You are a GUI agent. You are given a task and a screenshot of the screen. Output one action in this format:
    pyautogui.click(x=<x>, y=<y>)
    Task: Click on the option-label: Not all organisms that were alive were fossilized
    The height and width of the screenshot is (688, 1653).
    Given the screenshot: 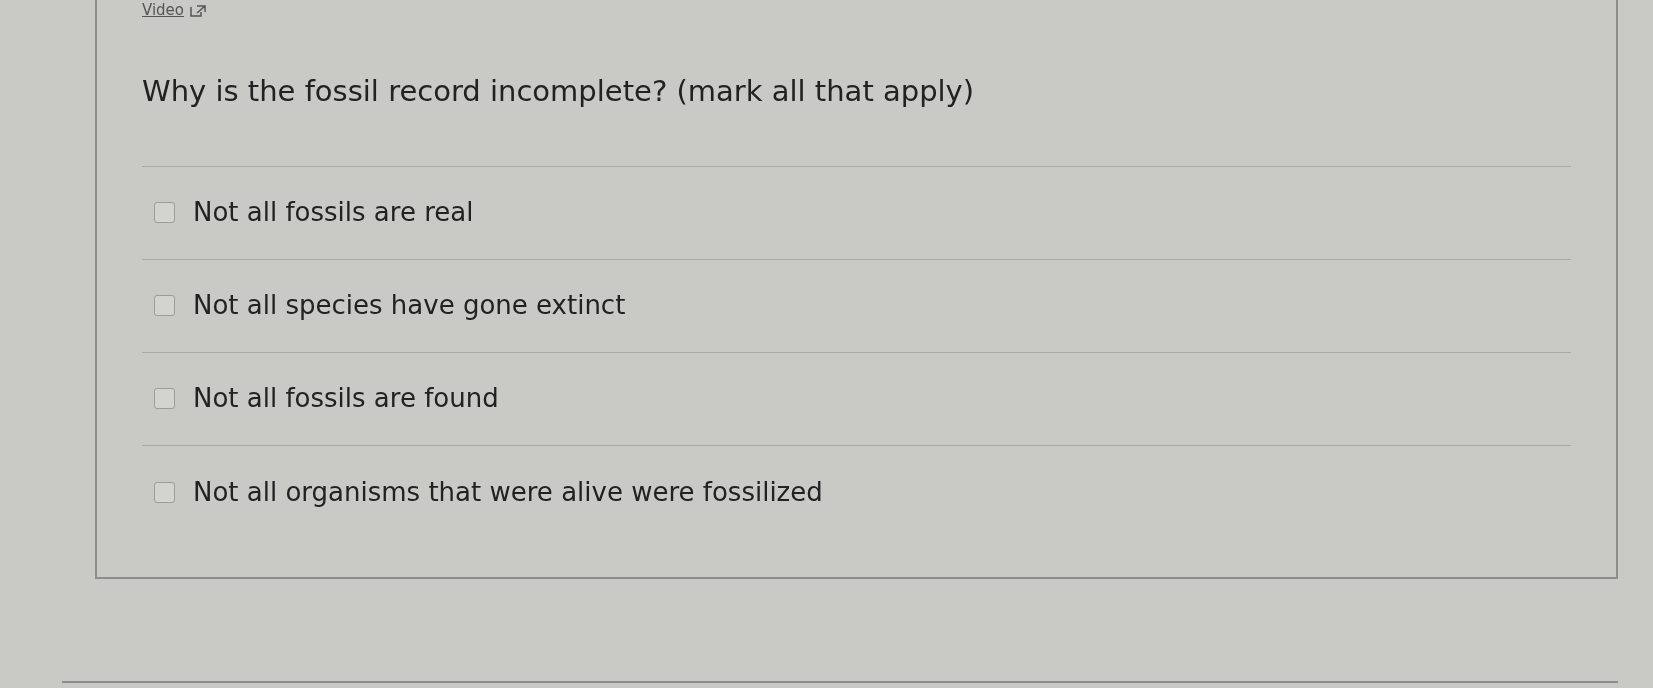 What is the action you would take?
    pyautogui.click(x=508, y=492)
    